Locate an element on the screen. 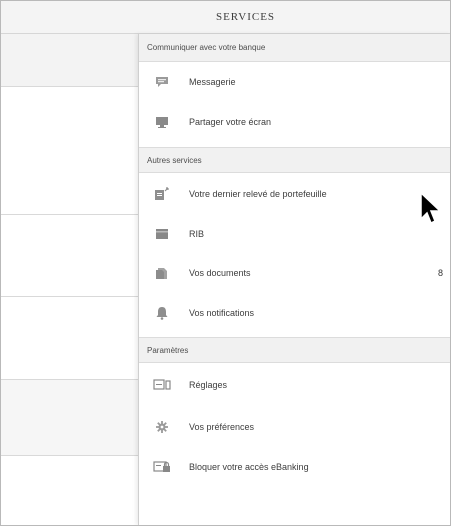 The height and width of the screenshot is (526, 451). menu-item-share-screen: Partager votre écran is located at coordinates (294, 122).